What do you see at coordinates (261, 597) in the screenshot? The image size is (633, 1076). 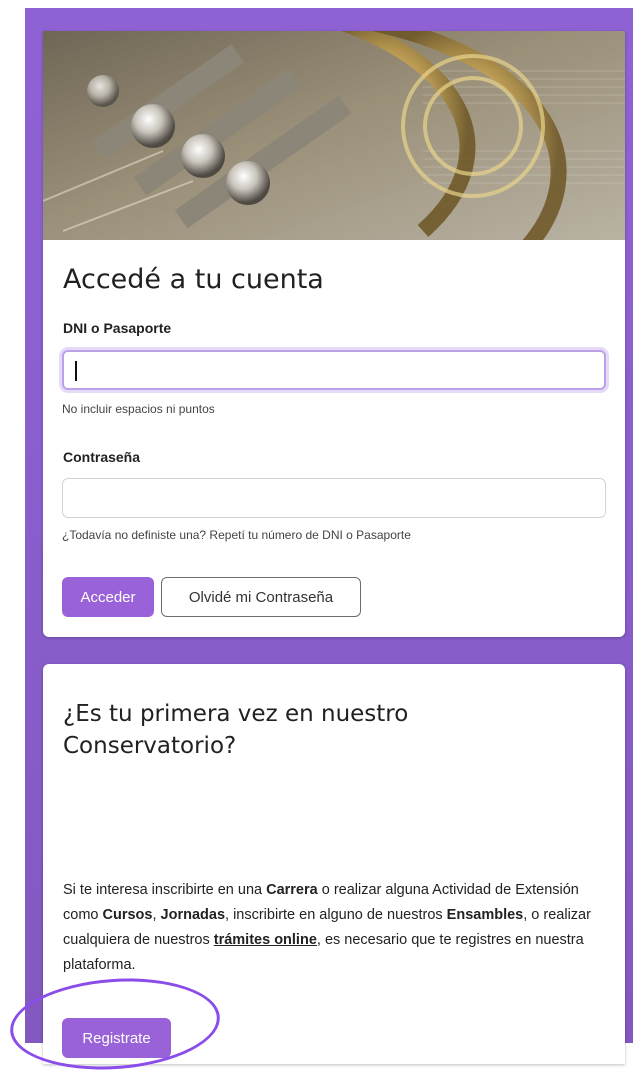 I see `forgot-password-button: Olvidé mi Contraseña` at bounding box center [261, 597].